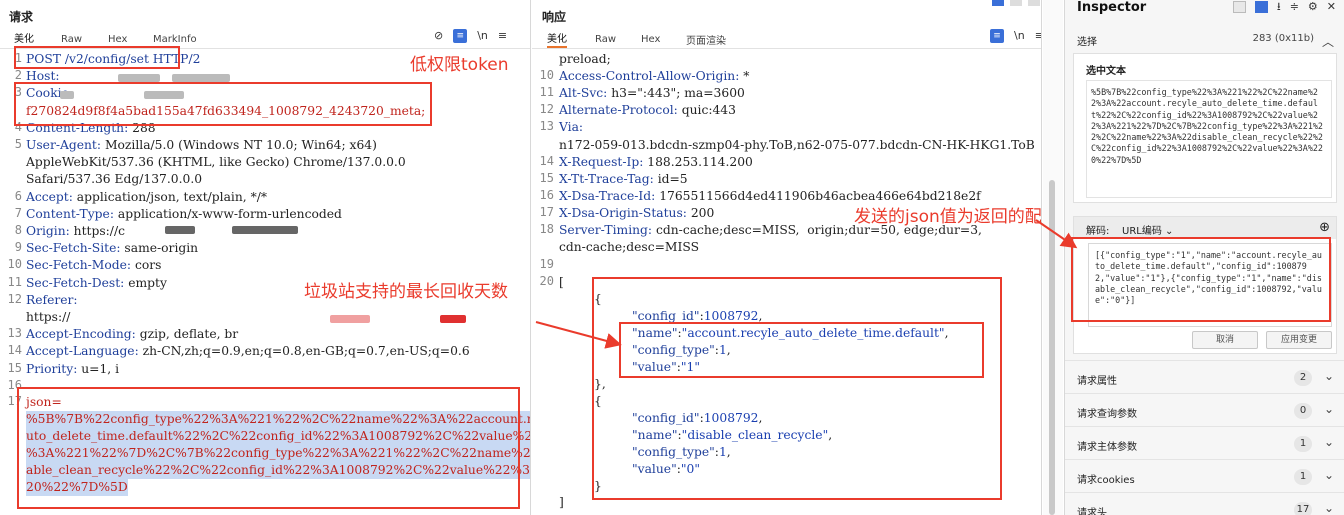 The height and width of the screenshot is (515, 1344). What do you see at coordinates (554, 17) in the screenshot?
I see `response-title: 响应` at bounding box center [554, 17].